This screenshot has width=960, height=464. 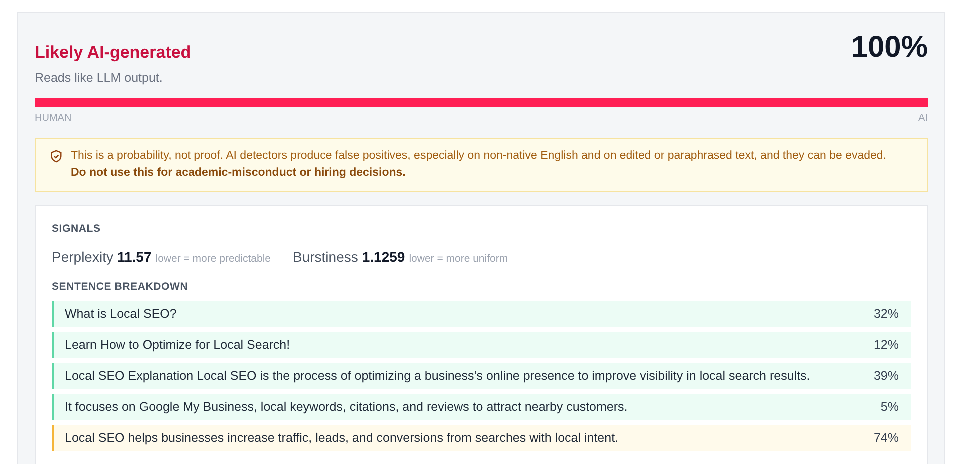 I want to click on sentence-score: 12%, so click(x=886, y=345).